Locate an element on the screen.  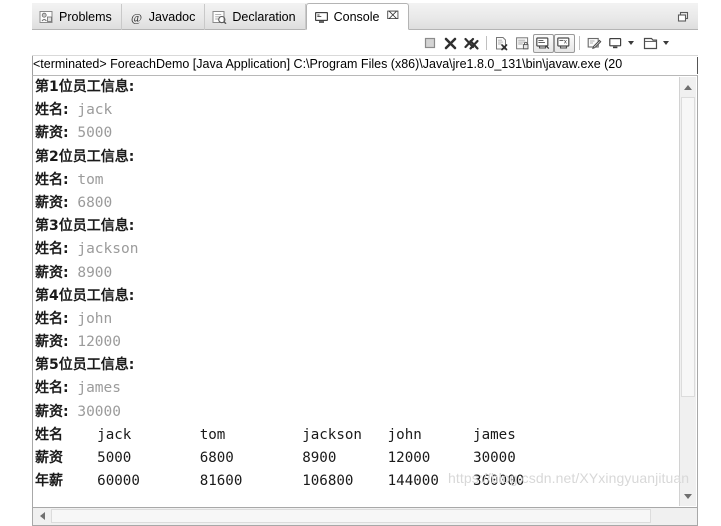
terminate-button is located at coordinates (429, 43).